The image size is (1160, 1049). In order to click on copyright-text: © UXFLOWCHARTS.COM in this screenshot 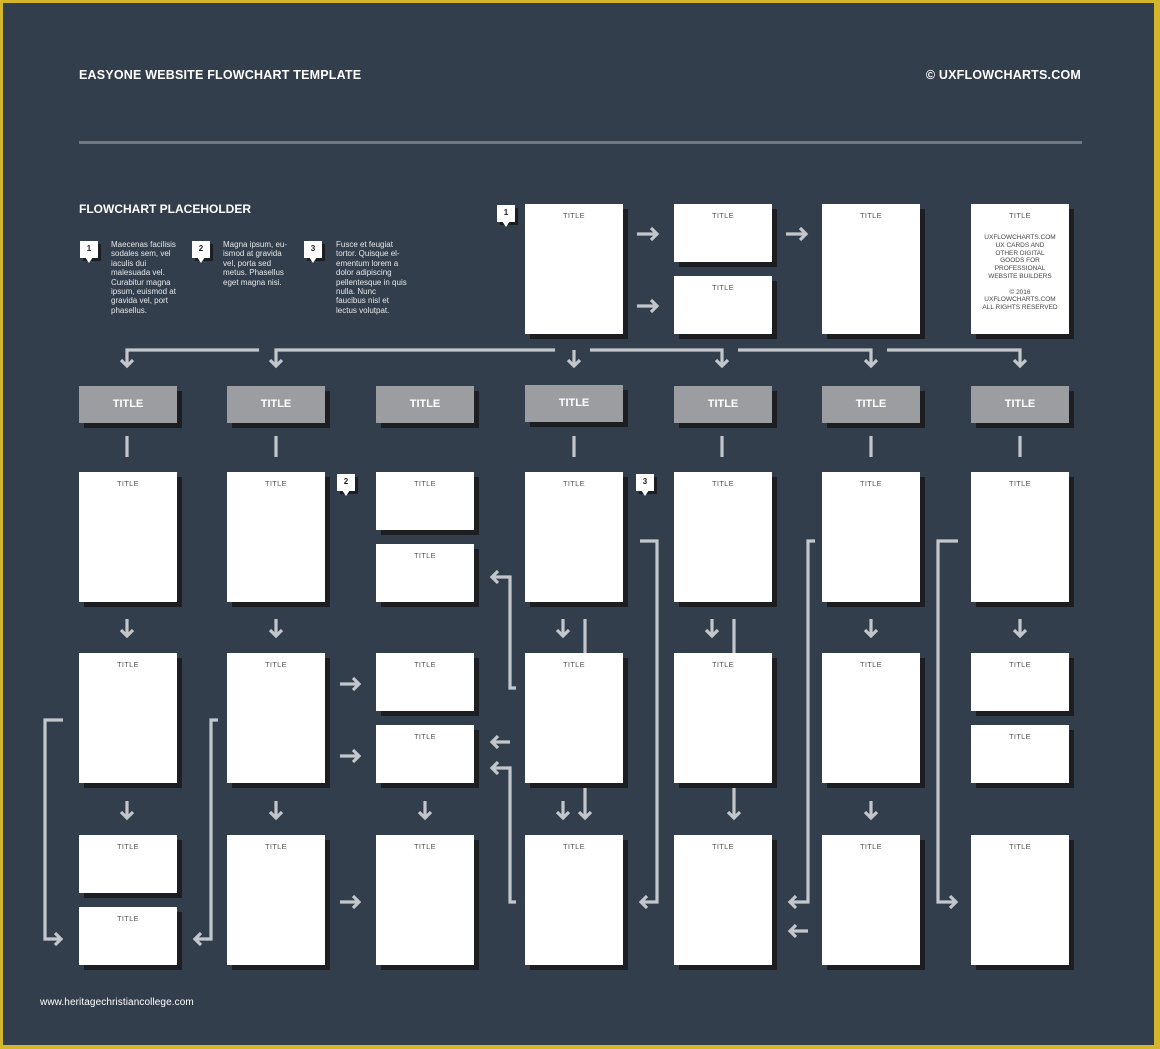, I will do `click(1003, 75)`.